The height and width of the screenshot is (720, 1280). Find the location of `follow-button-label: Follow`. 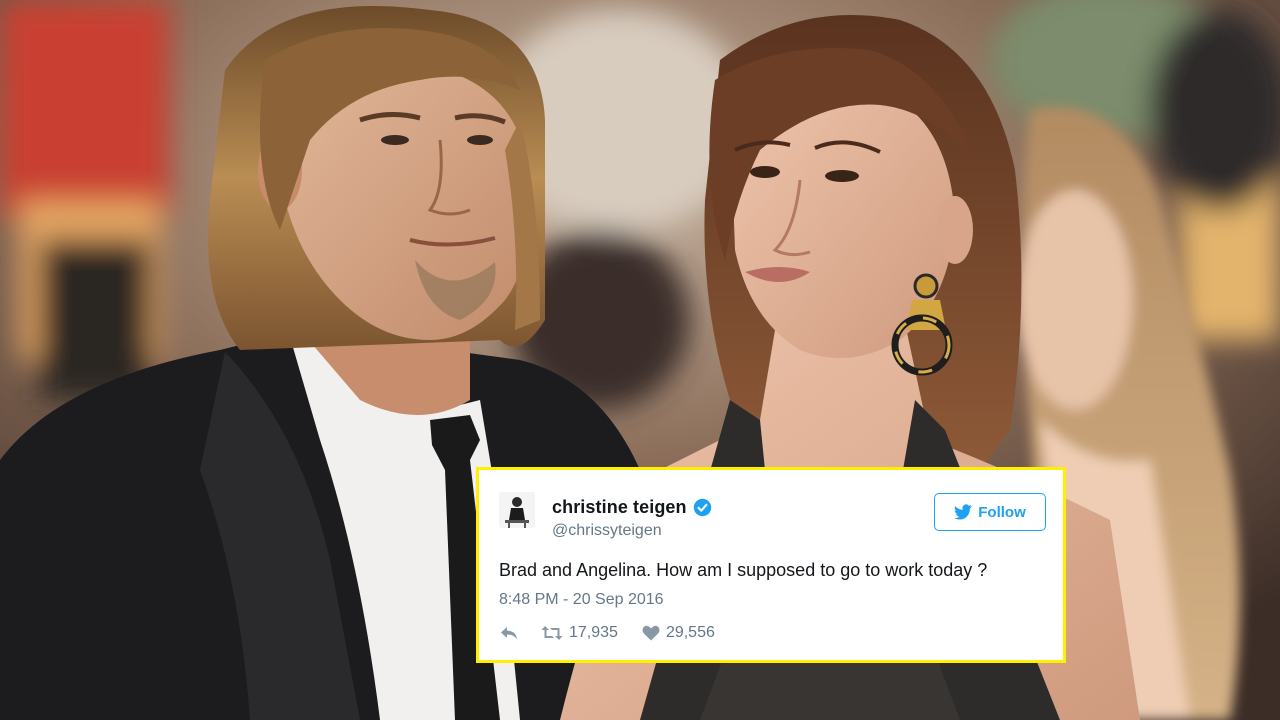

follow-button-label: Follow is located at coordinates (1002, 512).